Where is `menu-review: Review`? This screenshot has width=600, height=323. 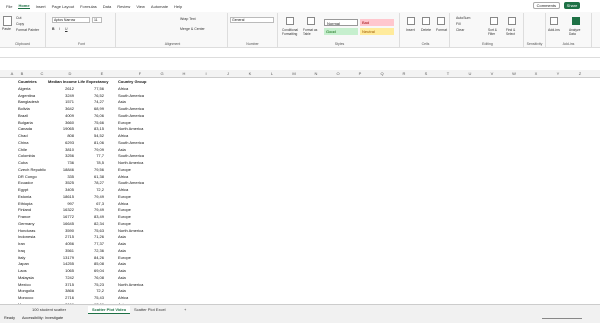 menu-review: Review is located at coordinates (123, 6).